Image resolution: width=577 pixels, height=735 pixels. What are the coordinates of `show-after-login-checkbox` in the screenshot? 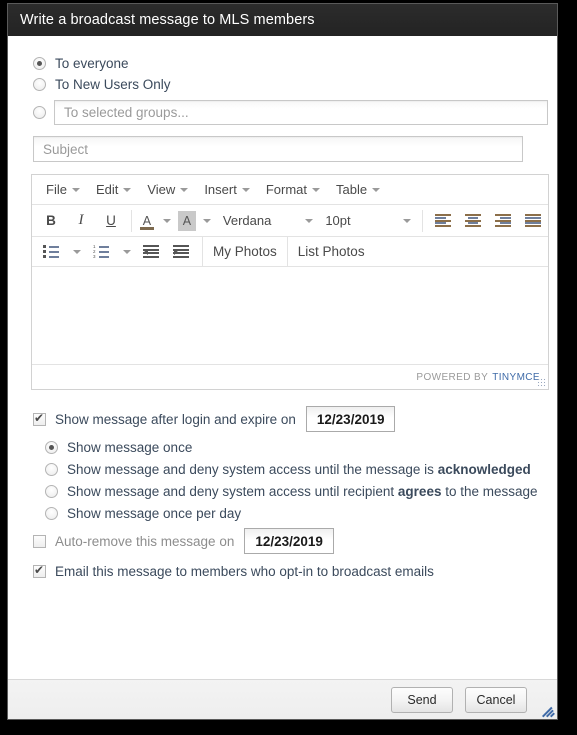 It's located at (39, 418).